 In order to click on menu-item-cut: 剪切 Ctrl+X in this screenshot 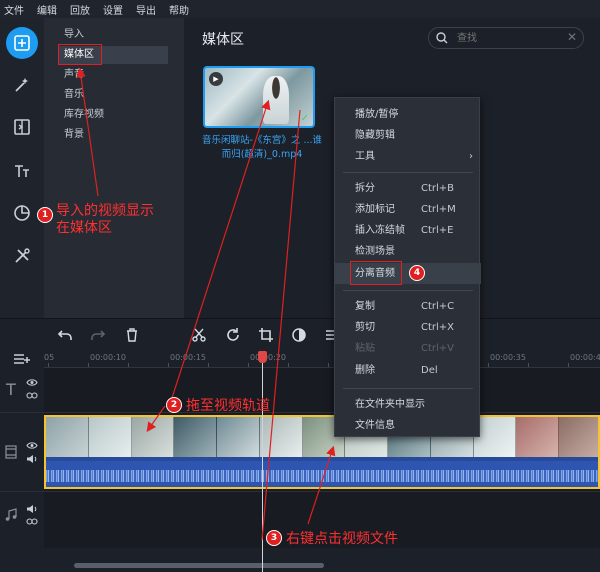, I will do `click(408, 327)`.